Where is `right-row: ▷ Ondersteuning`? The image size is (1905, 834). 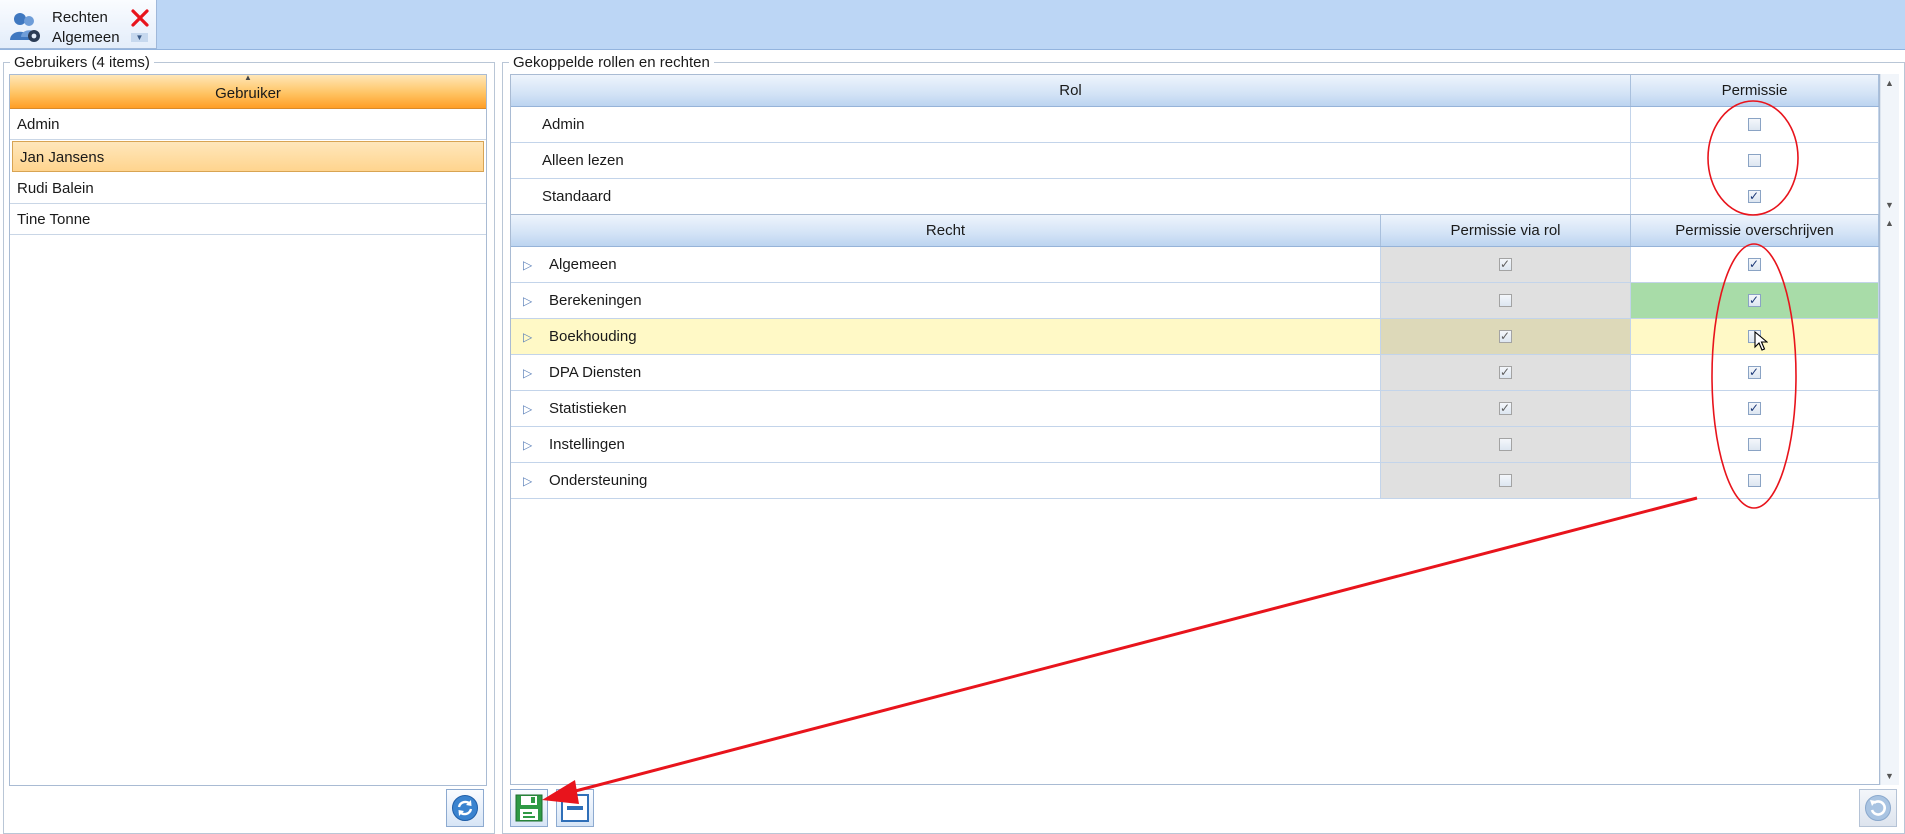 right-row: ▷ Ondersteuning is located at coordinates (1195, 481).